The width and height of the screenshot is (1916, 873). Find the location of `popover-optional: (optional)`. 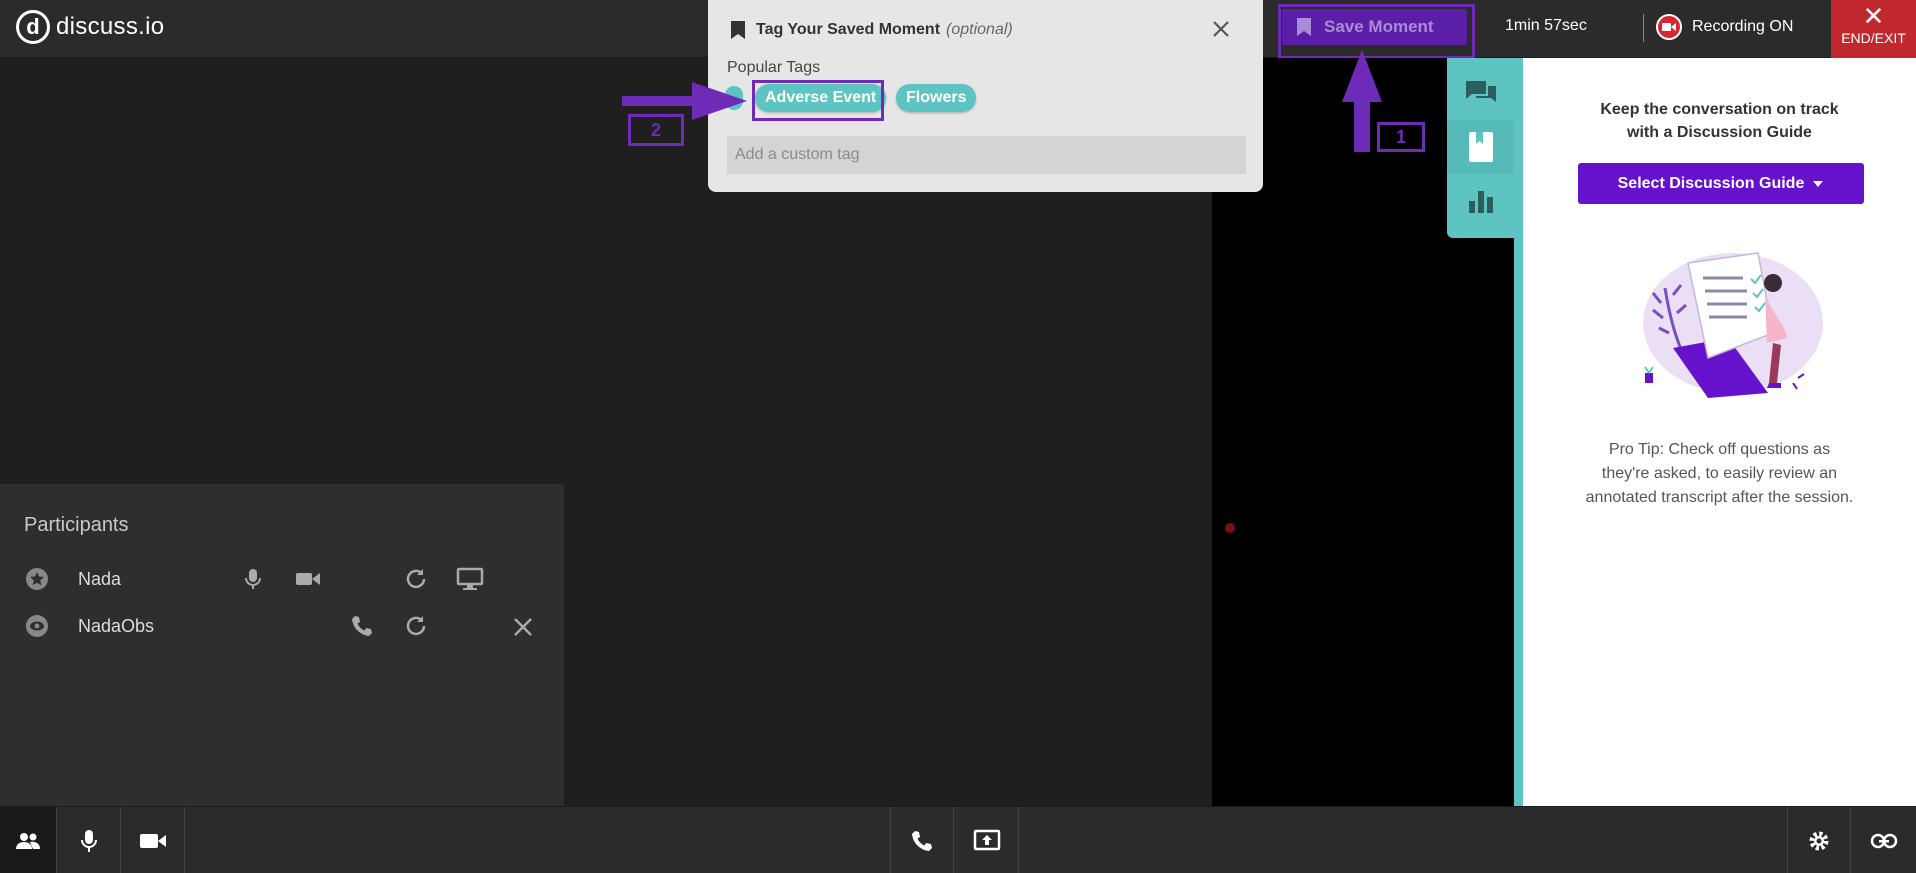

popover-optional: (optional) is located at coordinates (979, 29).